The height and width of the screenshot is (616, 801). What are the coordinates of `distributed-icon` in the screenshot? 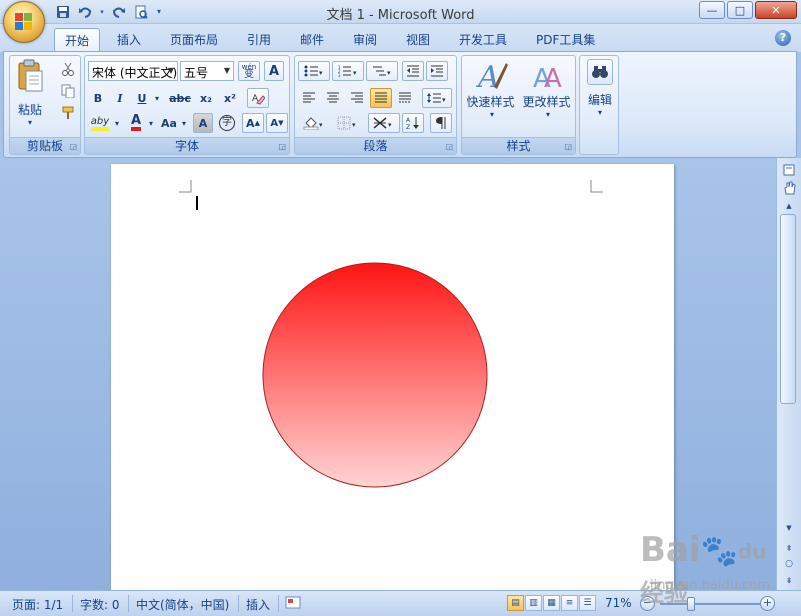 It's located at (405, 98).